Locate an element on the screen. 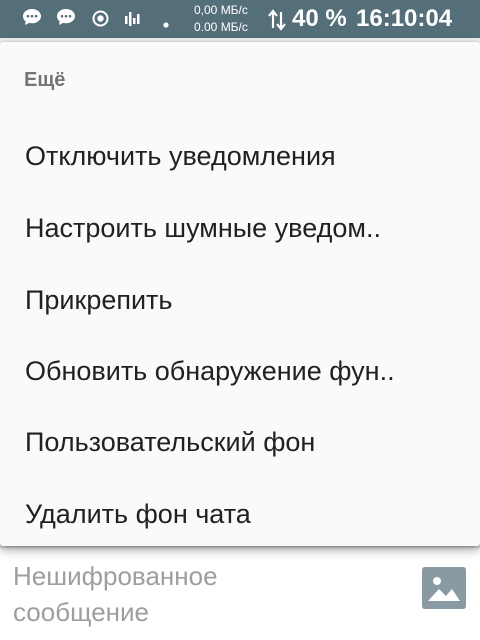 Image resolution: width=480 pixels, height=640 pixels. menu-item-custom-background: Пользовательский фон is located at coordinates (240, 442).